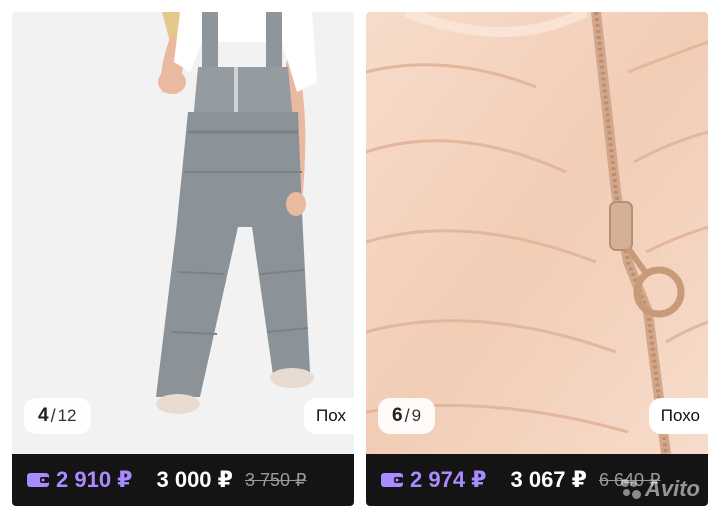  I want to click on photo-counter-total: 12, so click(67, 415).